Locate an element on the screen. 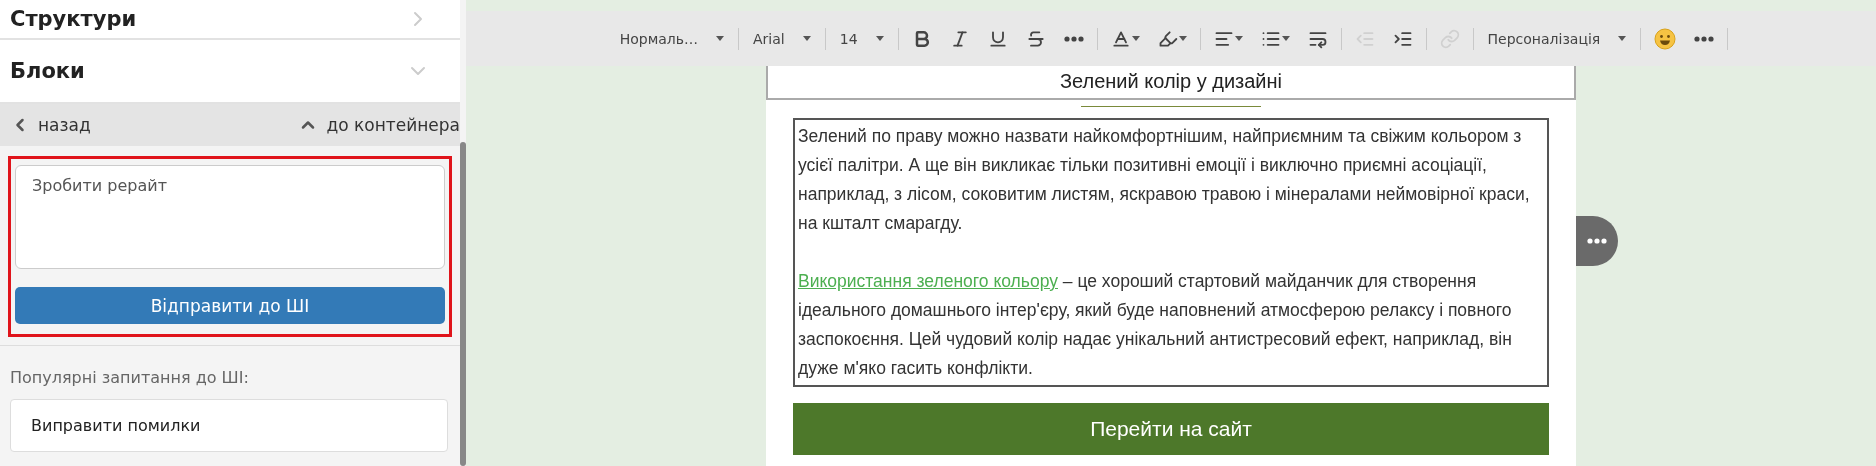 The height and width of the screenshot is (466, 1876). block-menu-button is located at coordinates (1597, 241).